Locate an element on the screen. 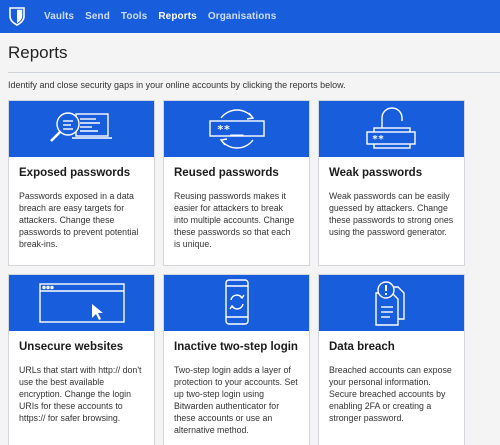 The width and height of the screenshot is (500, 445). report-title: Weak passwords is located at coordinates (376, 173).